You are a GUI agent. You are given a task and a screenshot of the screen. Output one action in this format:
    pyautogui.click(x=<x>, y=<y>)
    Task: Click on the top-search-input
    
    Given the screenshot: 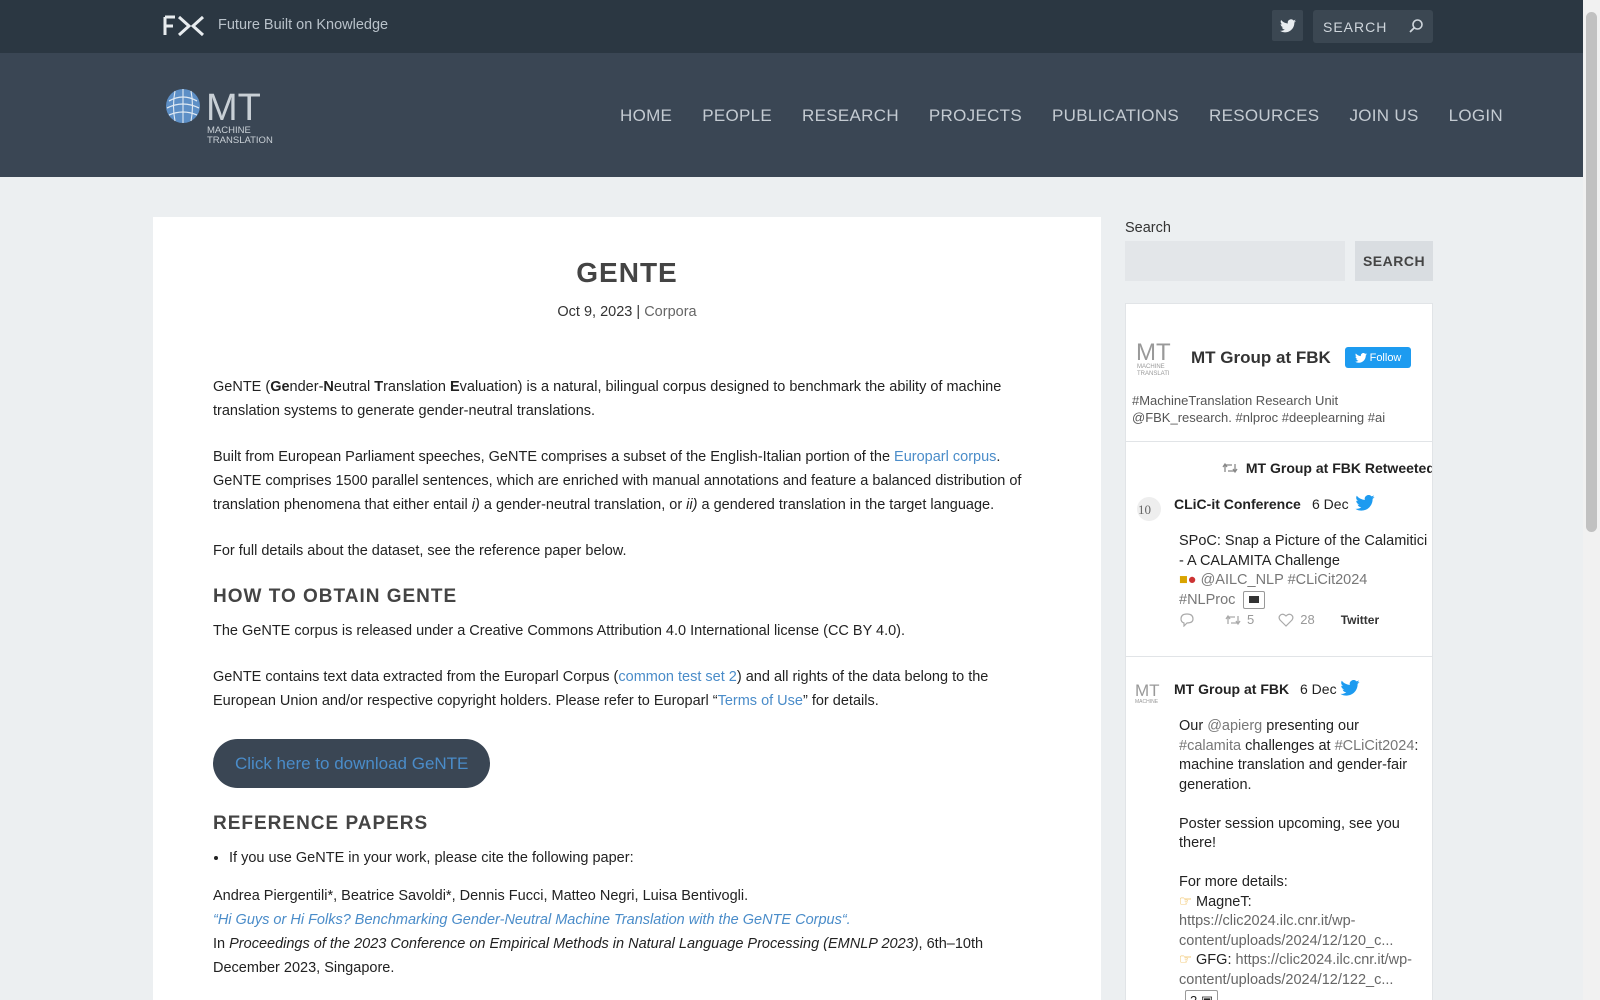 What is the action you would take?
    pyautogui.click(x=1358, y=26)
    